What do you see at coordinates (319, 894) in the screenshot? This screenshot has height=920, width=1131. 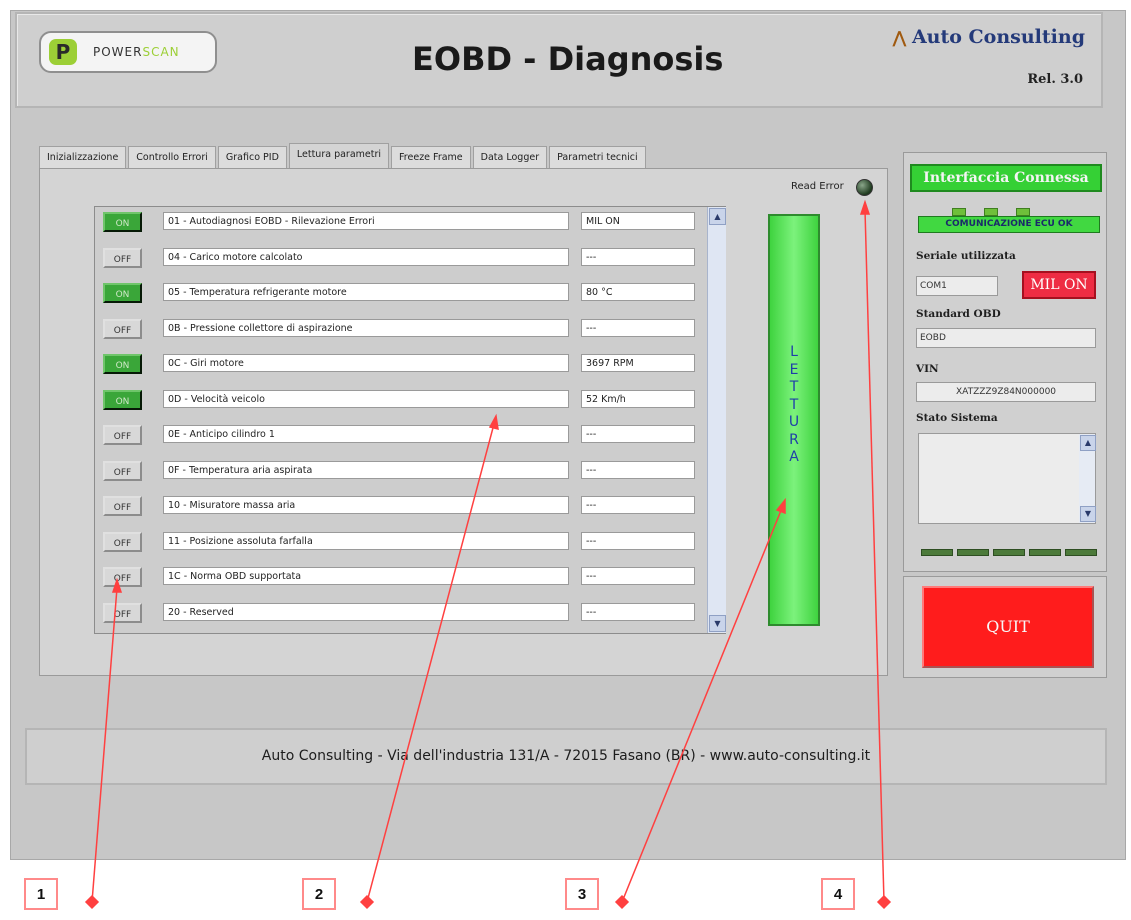 I see `callout-2: 2` at bounding box center [319, 894].